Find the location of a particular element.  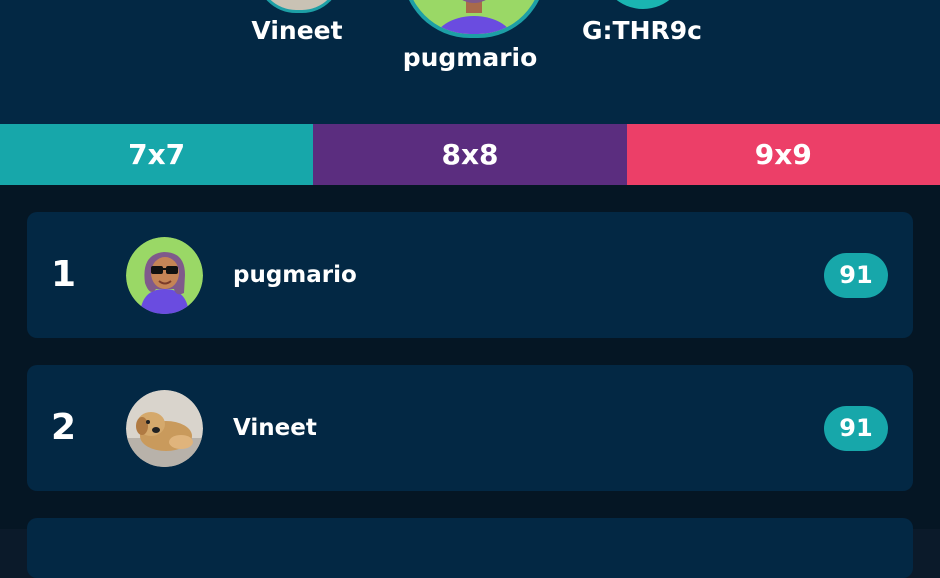

player-name: Vineet is located at coordinates (275, 428).